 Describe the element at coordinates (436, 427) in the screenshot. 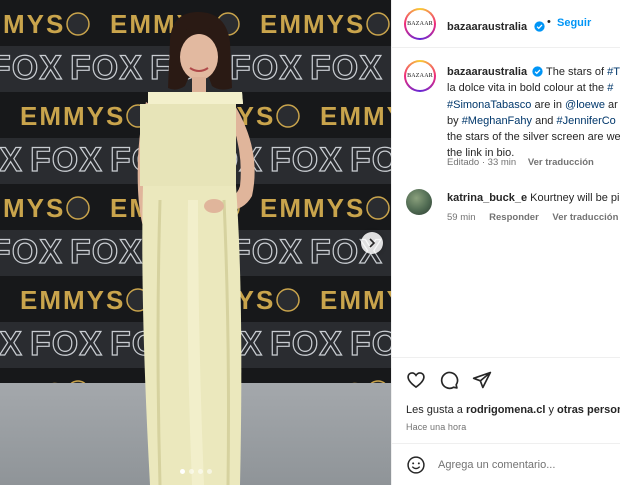

I see `post-timestamp: Hace una hora` at that location.